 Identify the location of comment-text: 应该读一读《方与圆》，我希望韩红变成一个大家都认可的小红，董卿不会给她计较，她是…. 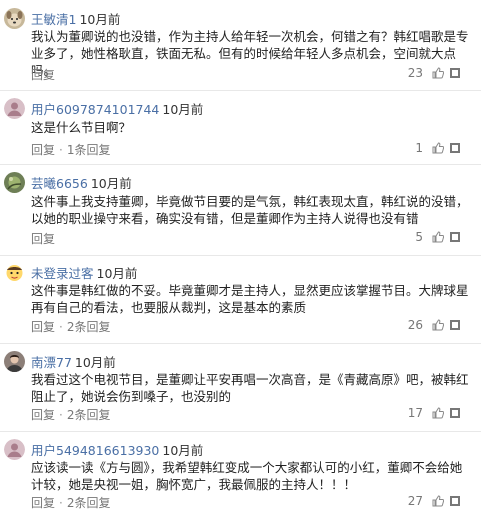
(247, 476).